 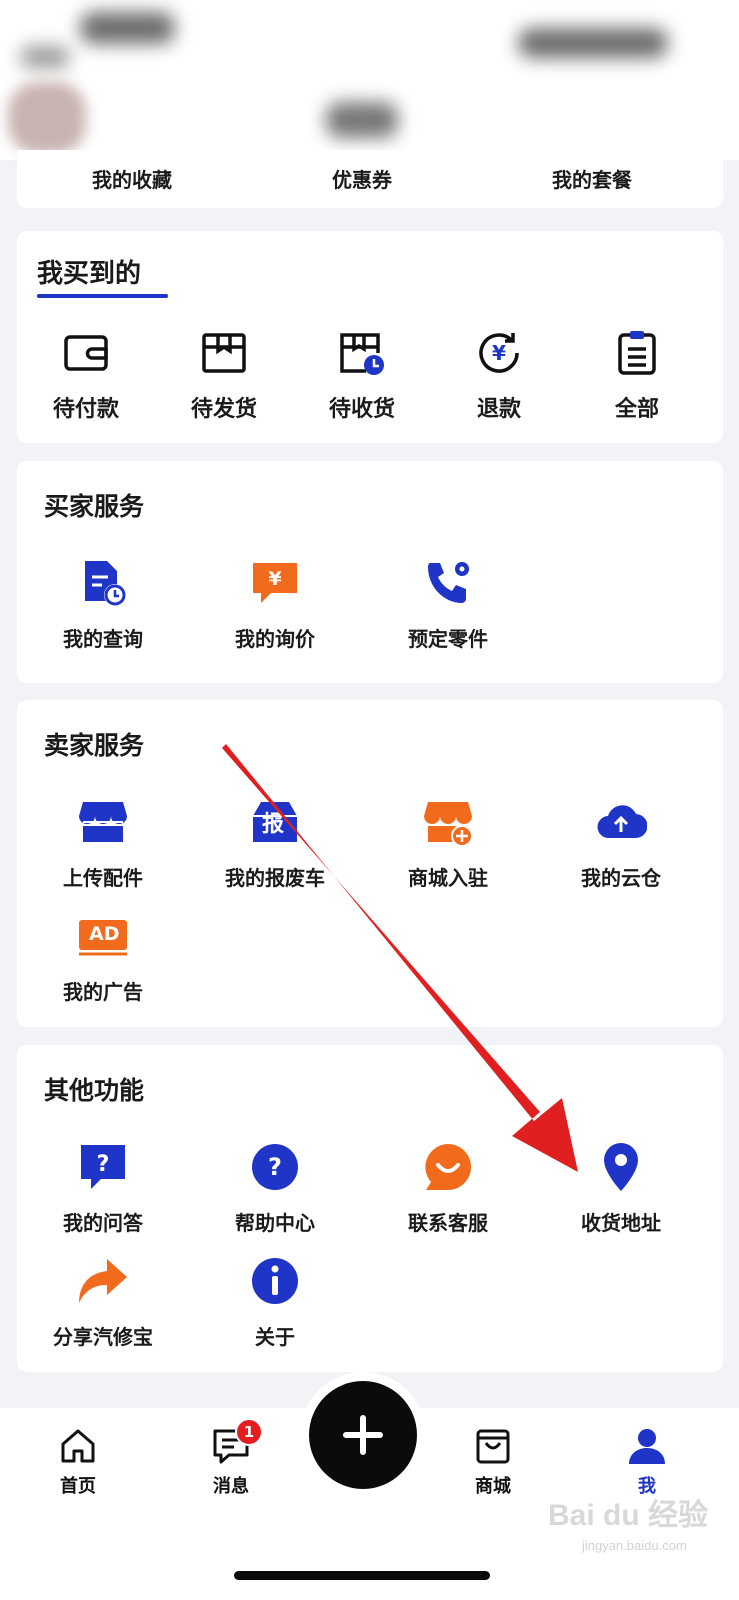 What do you see at coordinates (89, 274) in the screenshot?
I see `purchased-title: 我买到的` at bounding box center [89, 274].